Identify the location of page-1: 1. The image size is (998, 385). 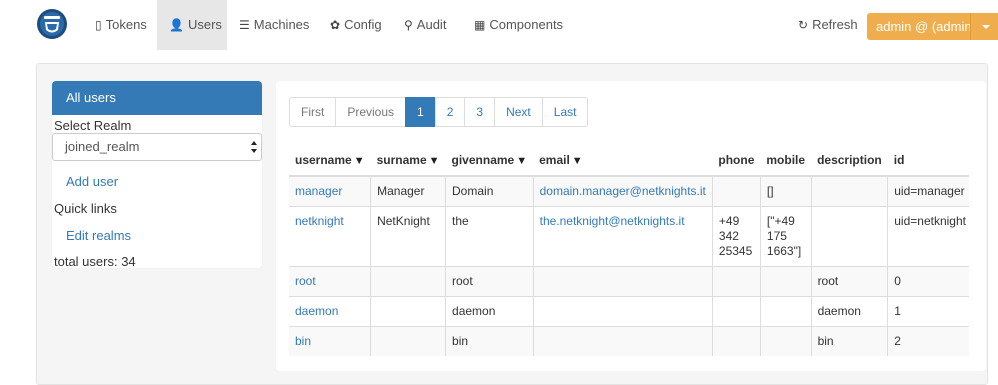
(420, 112).